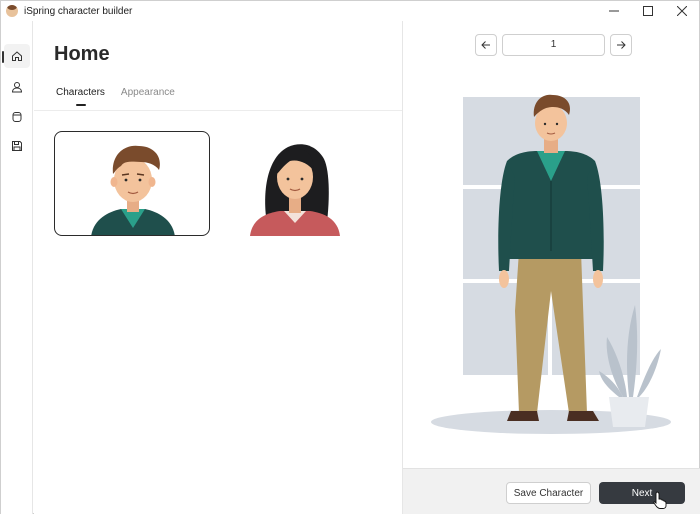 This screenshot has height=514, width=700. I want to click on tabs-divider, so click(218, 110).